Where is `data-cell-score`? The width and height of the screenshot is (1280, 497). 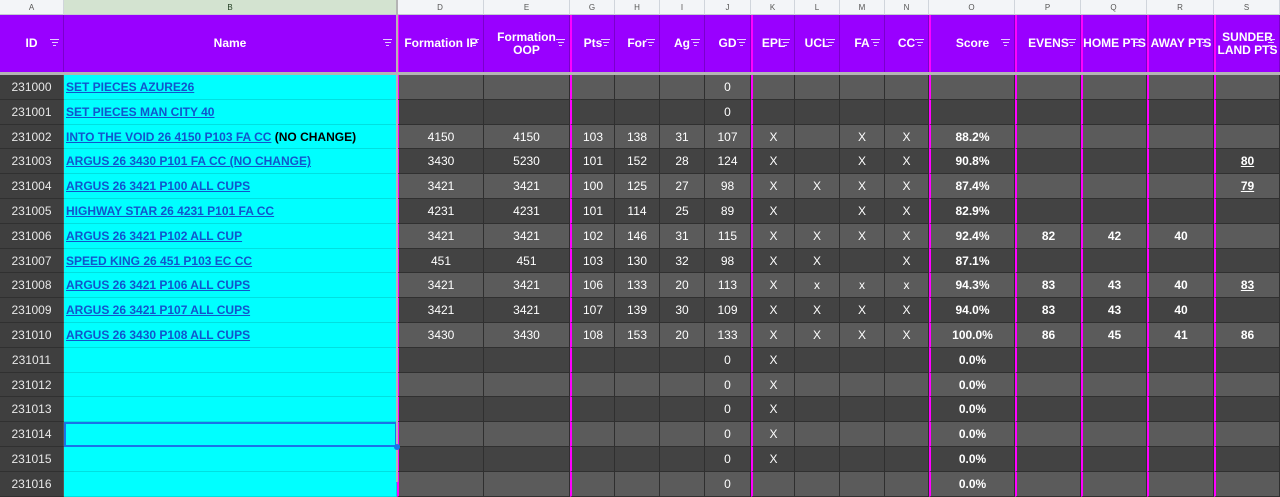
data-cell-score is located at coordinates (972, 87).